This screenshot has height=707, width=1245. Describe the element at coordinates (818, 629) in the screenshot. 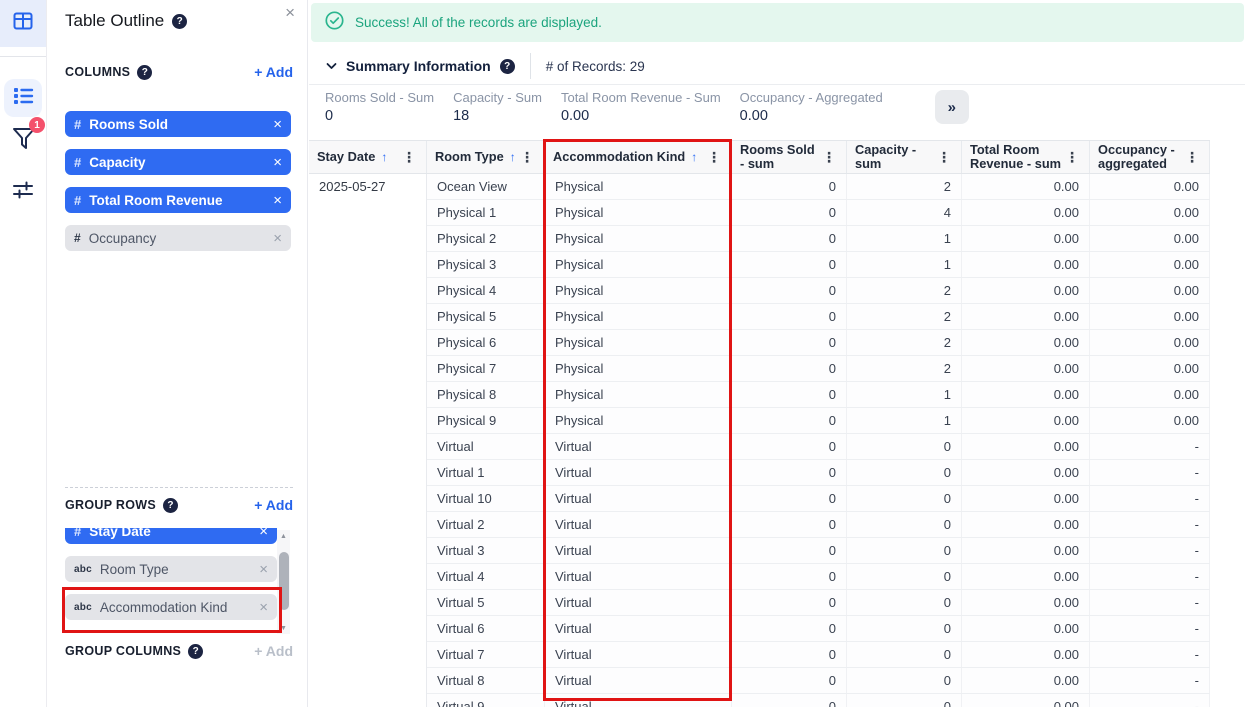

I see `table-row: Virtual 6 Virtual 0 0 0.00-` at that location.